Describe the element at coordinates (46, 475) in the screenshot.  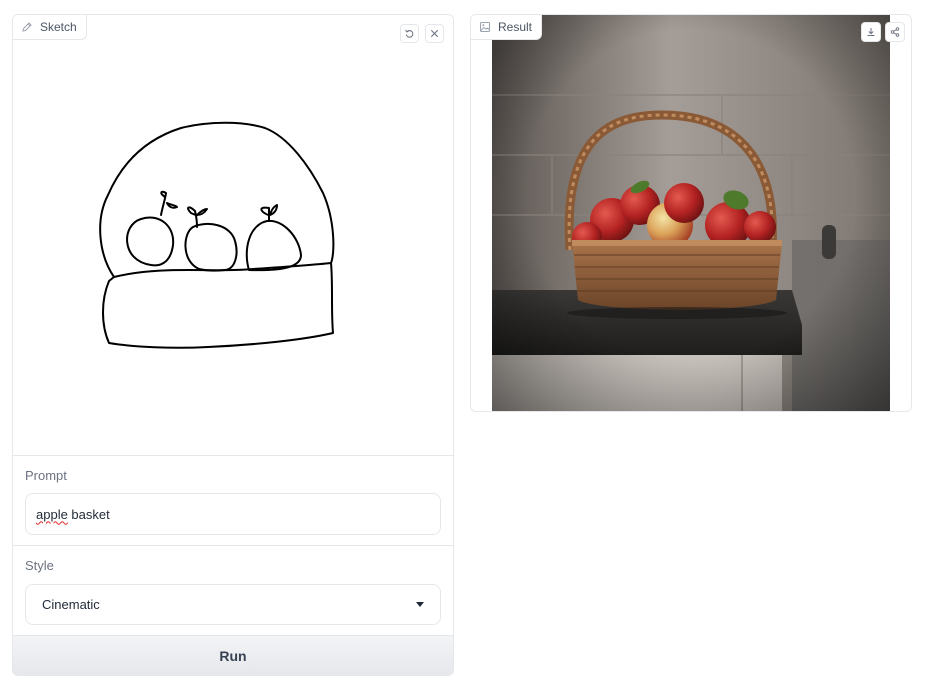
I see `prompt-label: Prompt` at that location.